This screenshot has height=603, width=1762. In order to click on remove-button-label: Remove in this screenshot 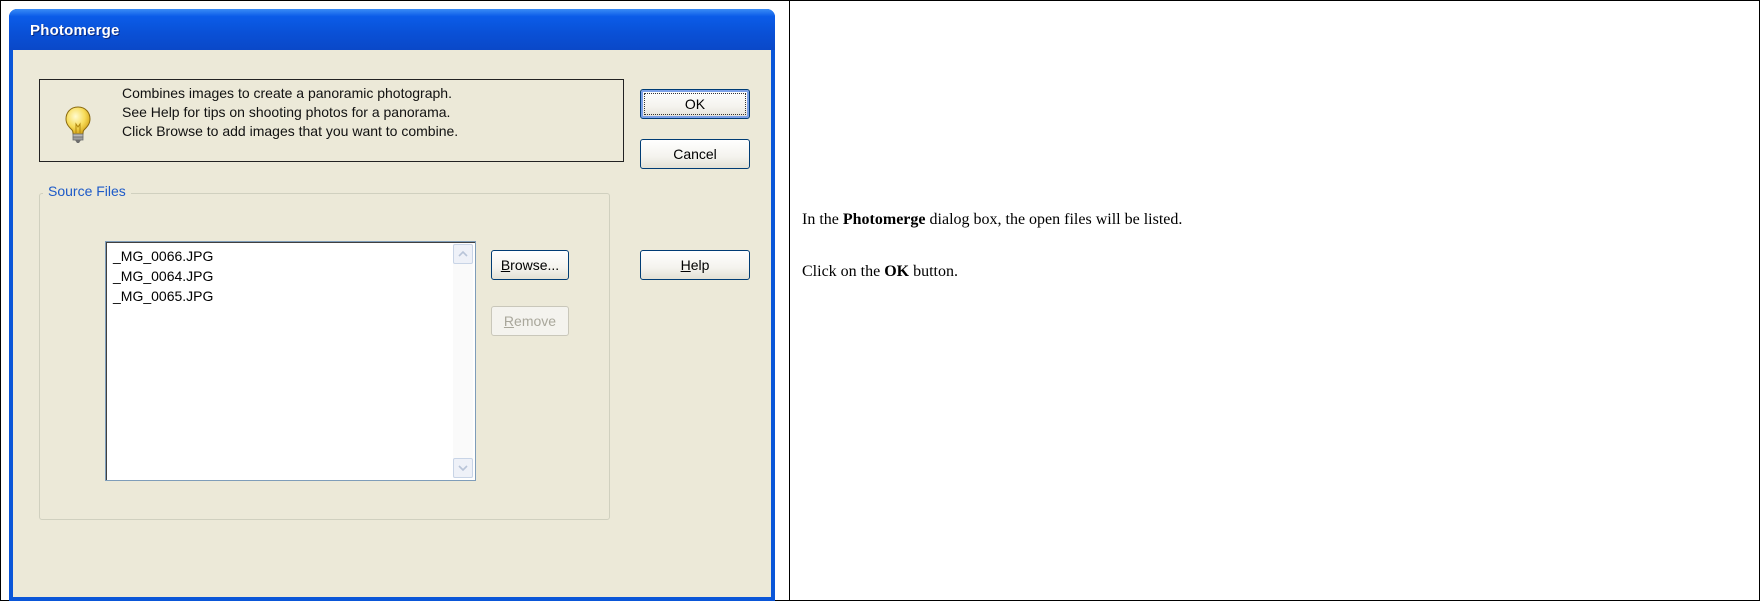, I will do `click(530, 321)`.